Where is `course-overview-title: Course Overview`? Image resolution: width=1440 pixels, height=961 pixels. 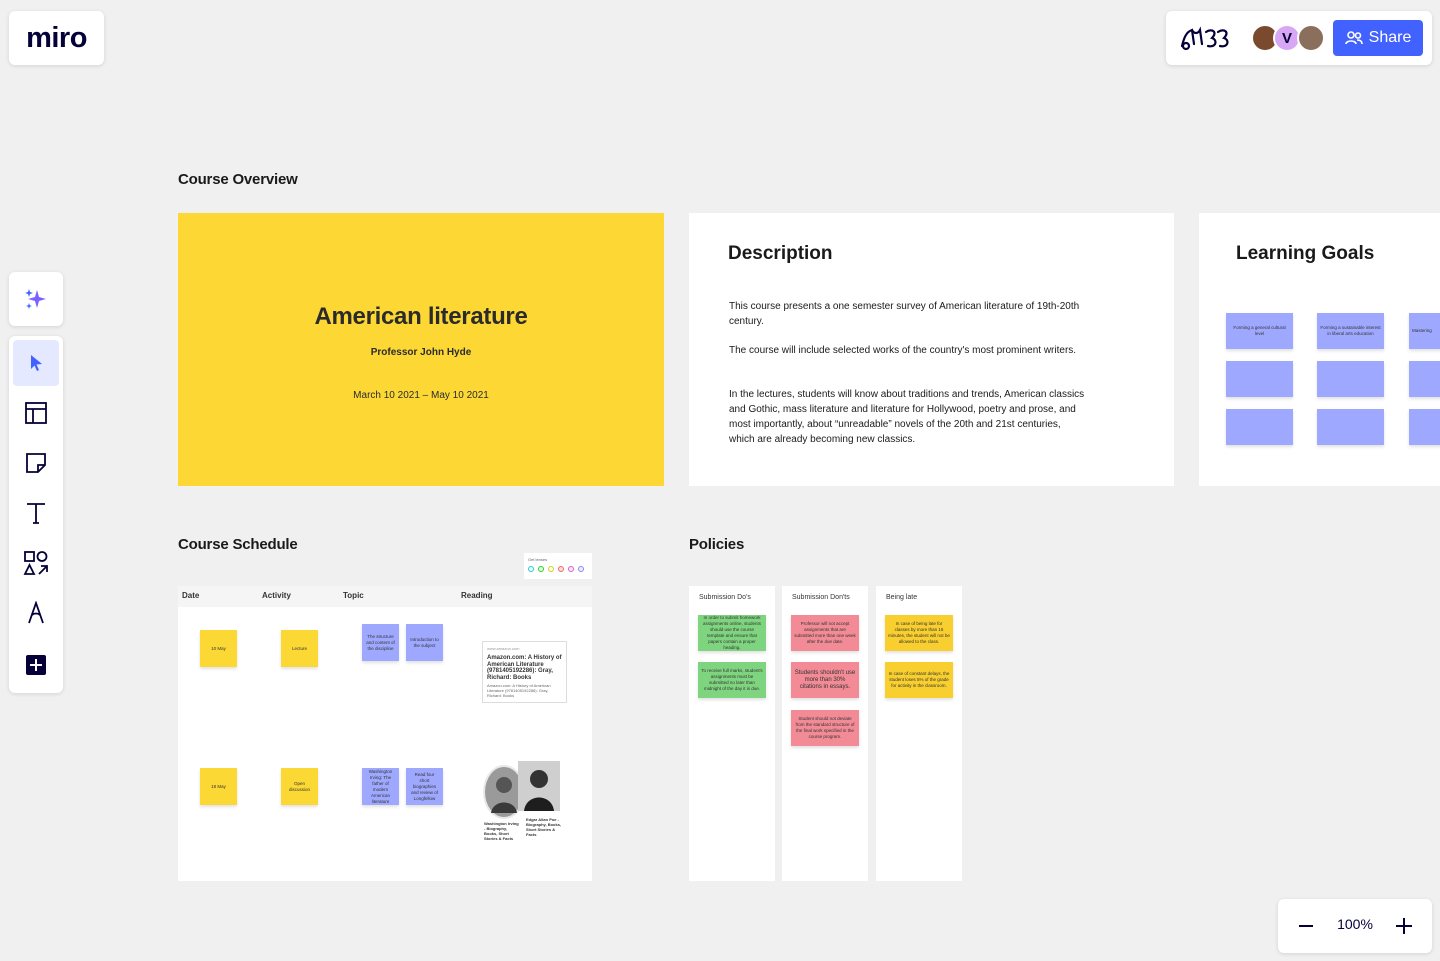
course-overview-title: Course Overview is located at coordinates (238, 179).